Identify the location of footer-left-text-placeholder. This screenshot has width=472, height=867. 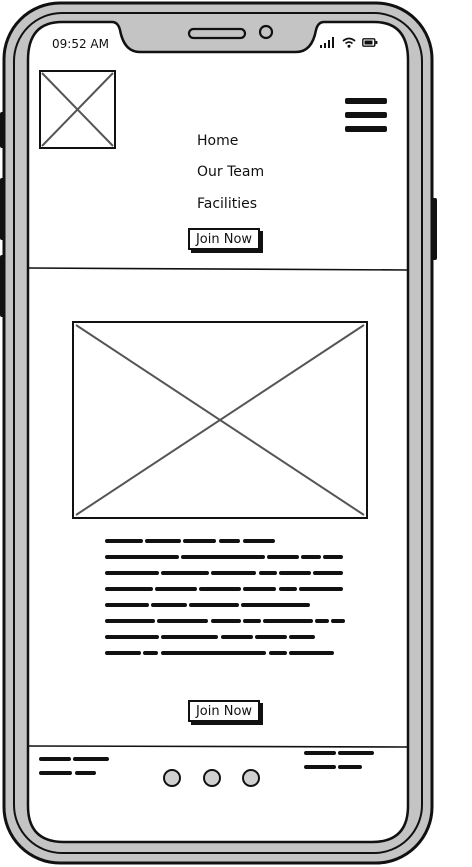
(74, 766).